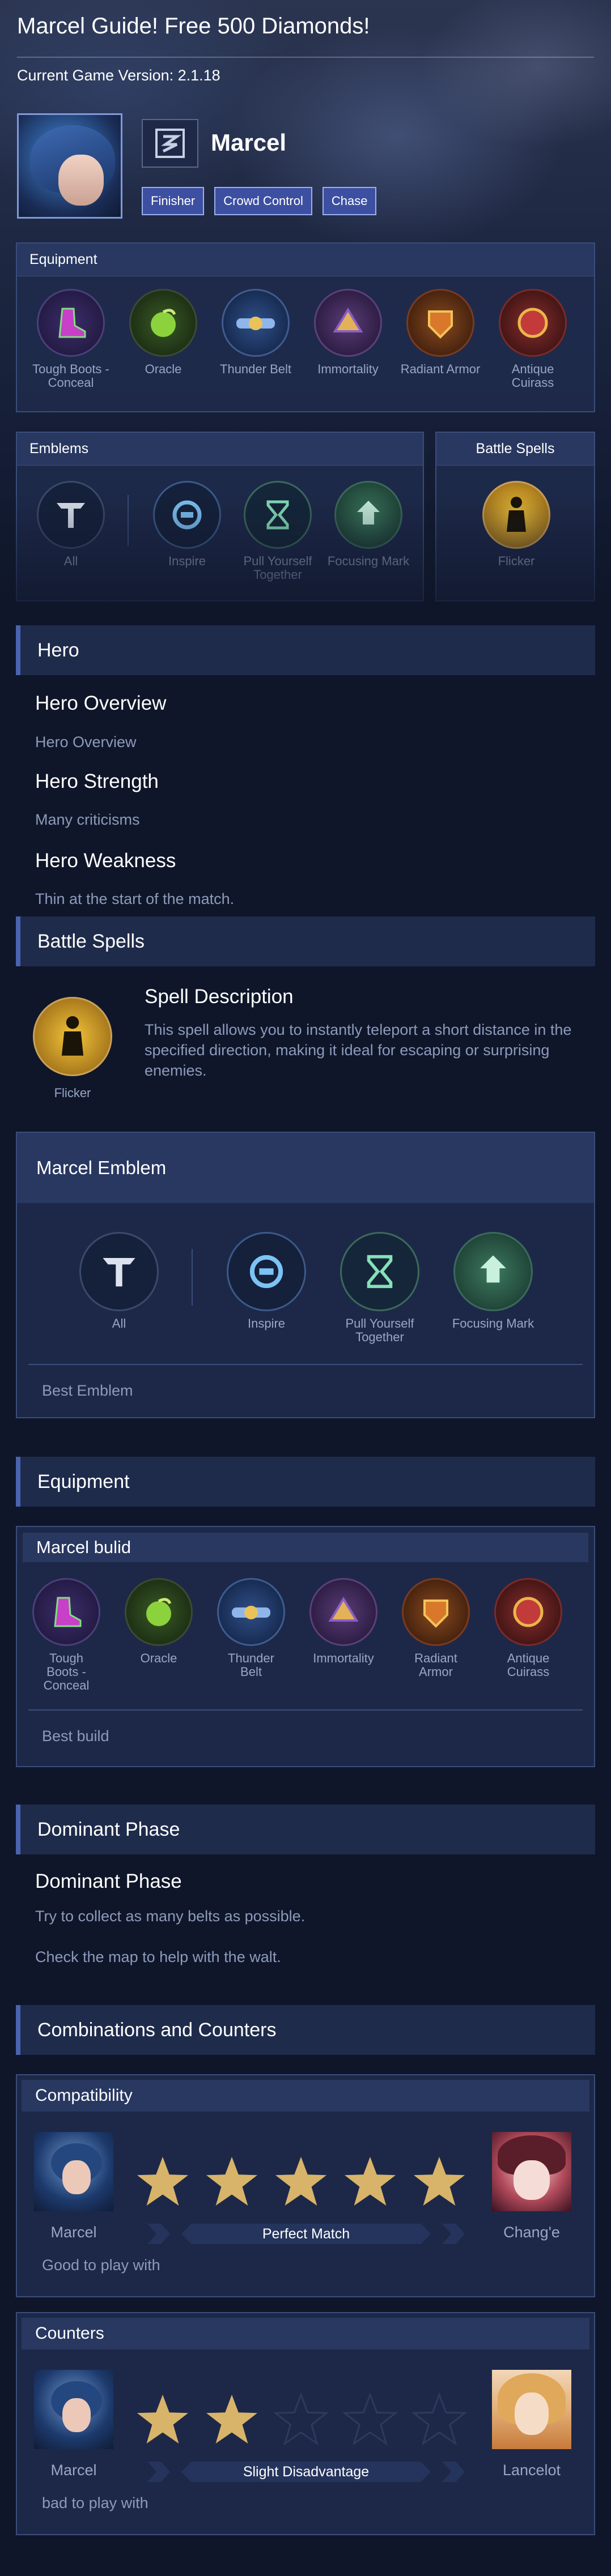  I want to click on counters-note: bad to play with, so click(95, 2502).